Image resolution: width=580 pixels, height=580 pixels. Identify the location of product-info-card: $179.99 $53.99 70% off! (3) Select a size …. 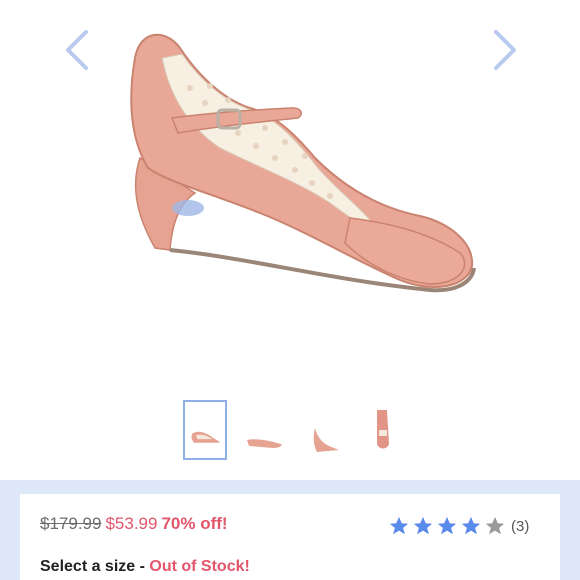
(290, 537).